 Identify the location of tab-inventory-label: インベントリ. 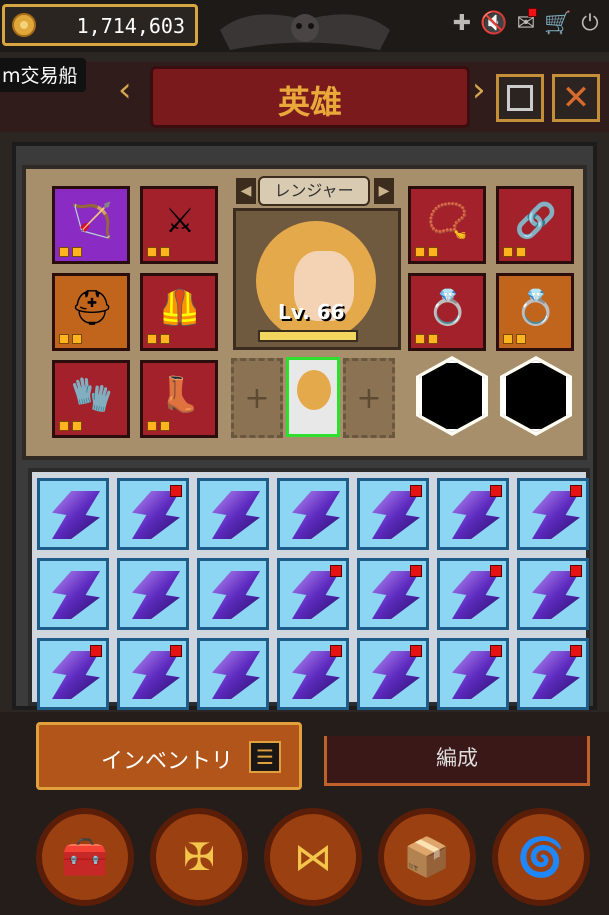
(167, 761).